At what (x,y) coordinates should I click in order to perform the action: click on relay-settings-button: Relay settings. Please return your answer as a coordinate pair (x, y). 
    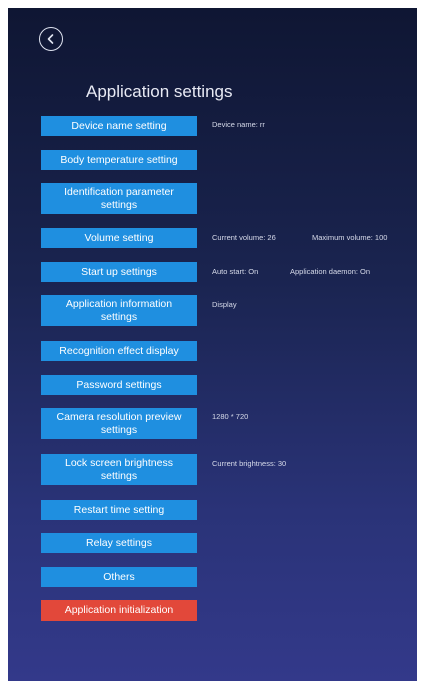
    Looking at the image, I should click on (119, 543).